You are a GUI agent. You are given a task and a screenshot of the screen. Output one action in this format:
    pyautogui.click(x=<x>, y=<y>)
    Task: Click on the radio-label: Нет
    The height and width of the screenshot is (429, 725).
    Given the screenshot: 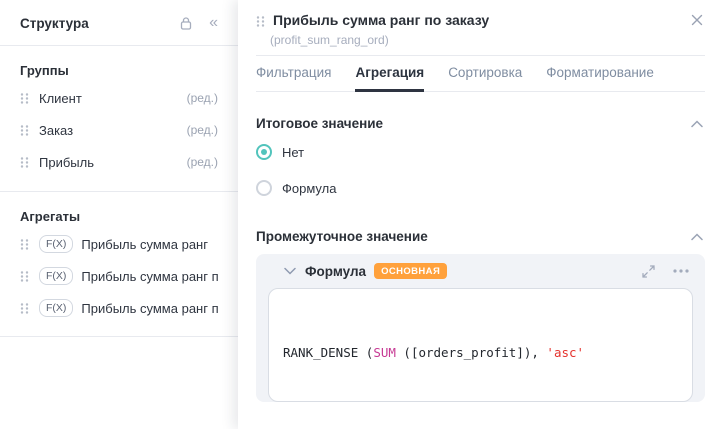 What is the action you would take?
    pyautogui.click(x=293, y=152)
    